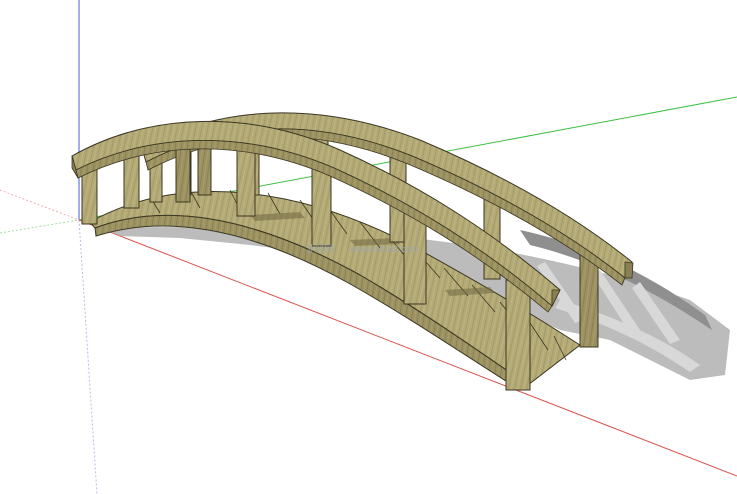 The height and width of the screenshot is (494, 737). I want to click on watermark-site-name: 沐风网, so click(320, 249).